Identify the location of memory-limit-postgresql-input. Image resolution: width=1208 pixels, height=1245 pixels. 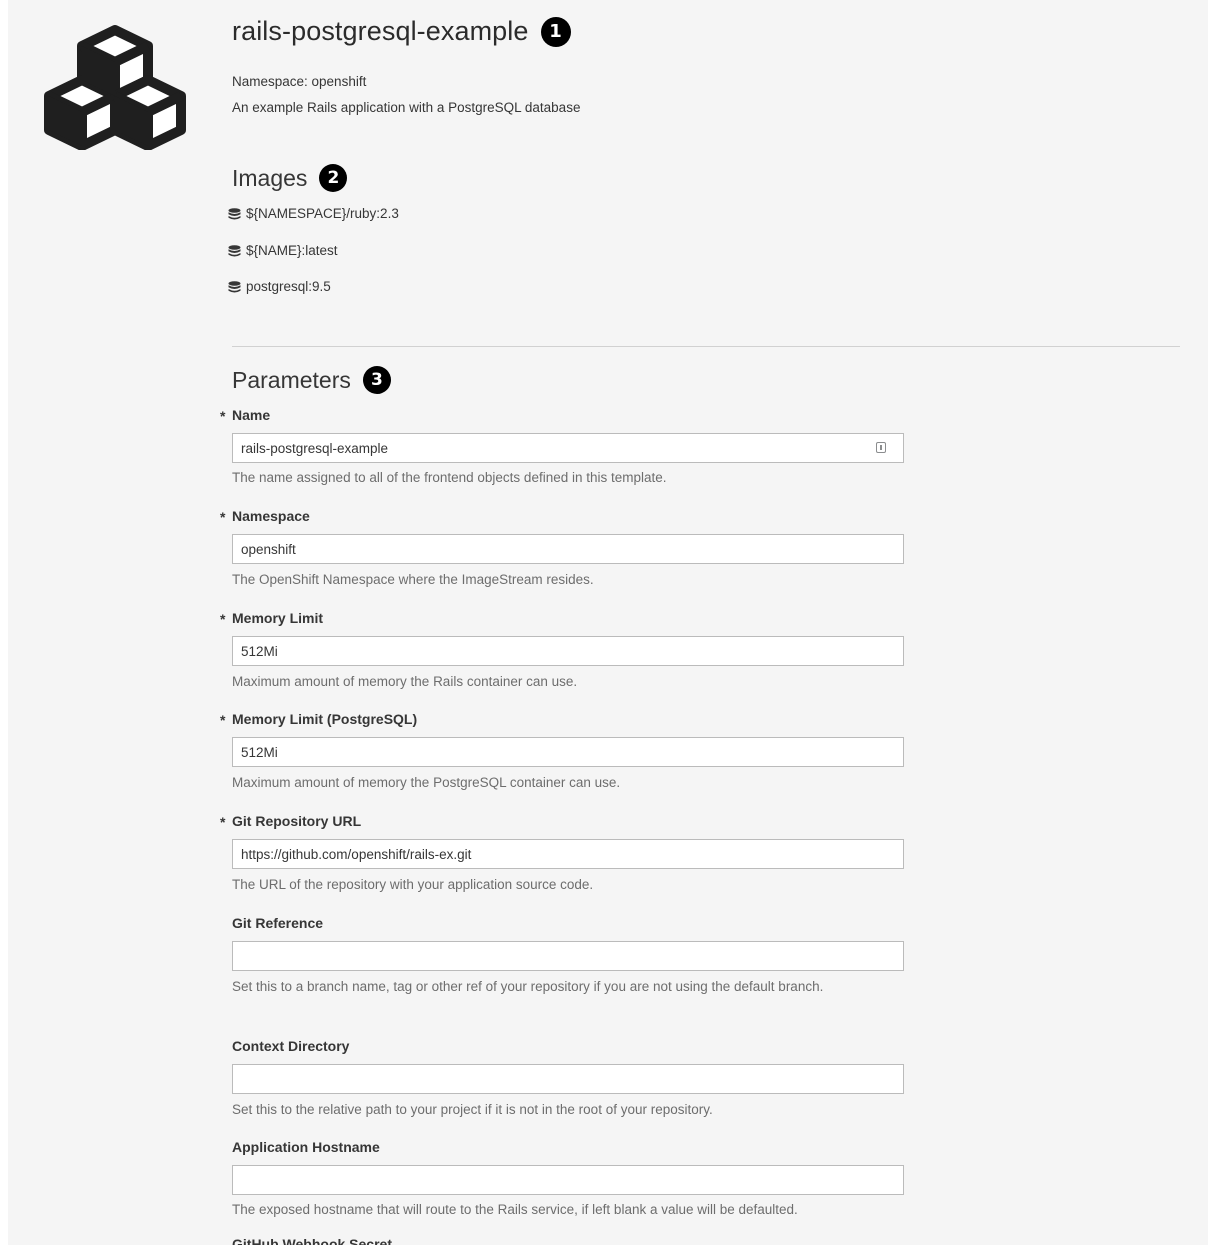
(543, 752).